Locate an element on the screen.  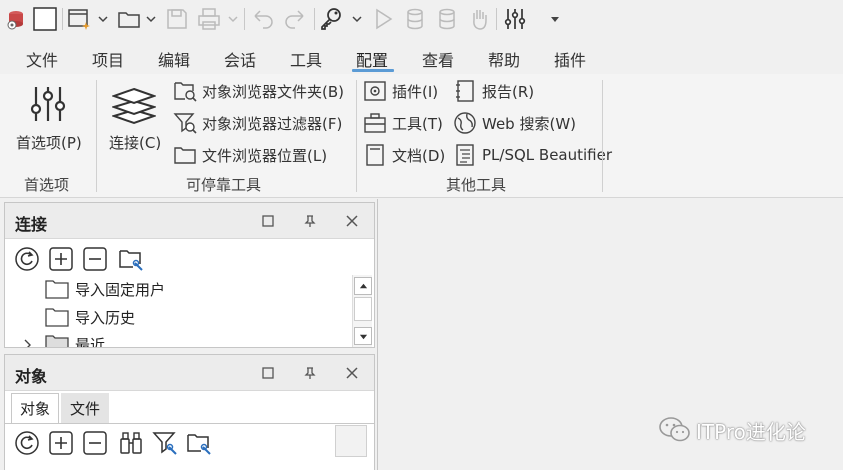
plugins-item: 插件(I) is located at coordinates (400, 91).